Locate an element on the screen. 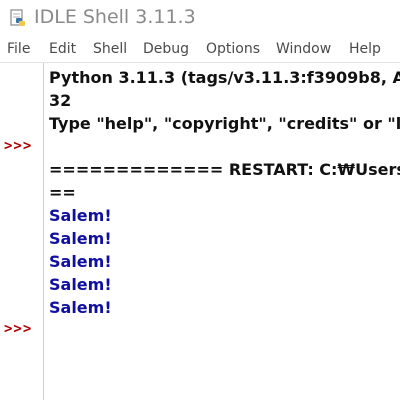 The height and width of the screenshot is (400, 400). window-title: IDLE Shell 3.11.3 is located at coordinates (115, 17).